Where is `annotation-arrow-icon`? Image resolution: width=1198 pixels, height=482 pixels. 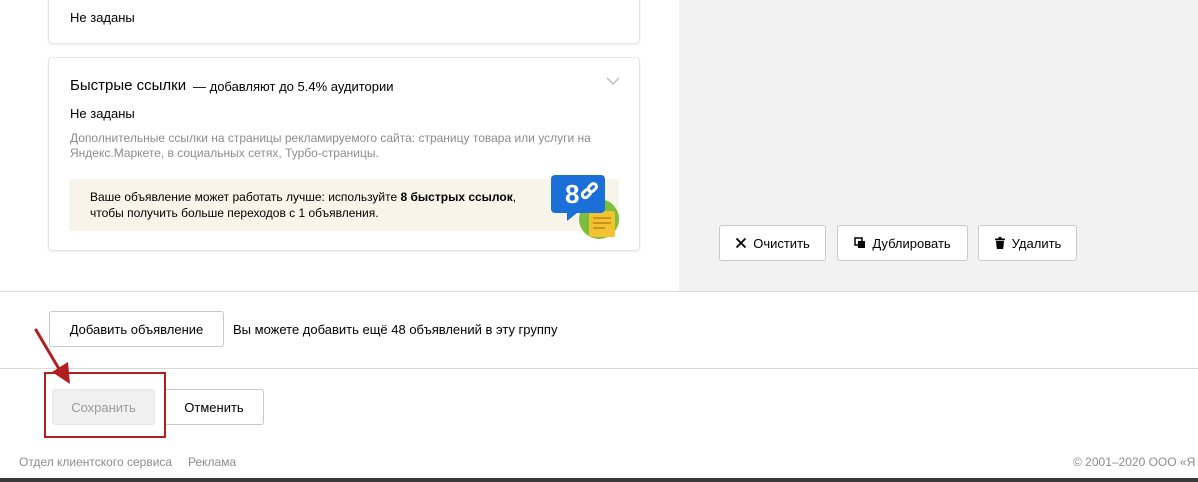
annotation-arrow-icon is located at coordinates (52, 356).